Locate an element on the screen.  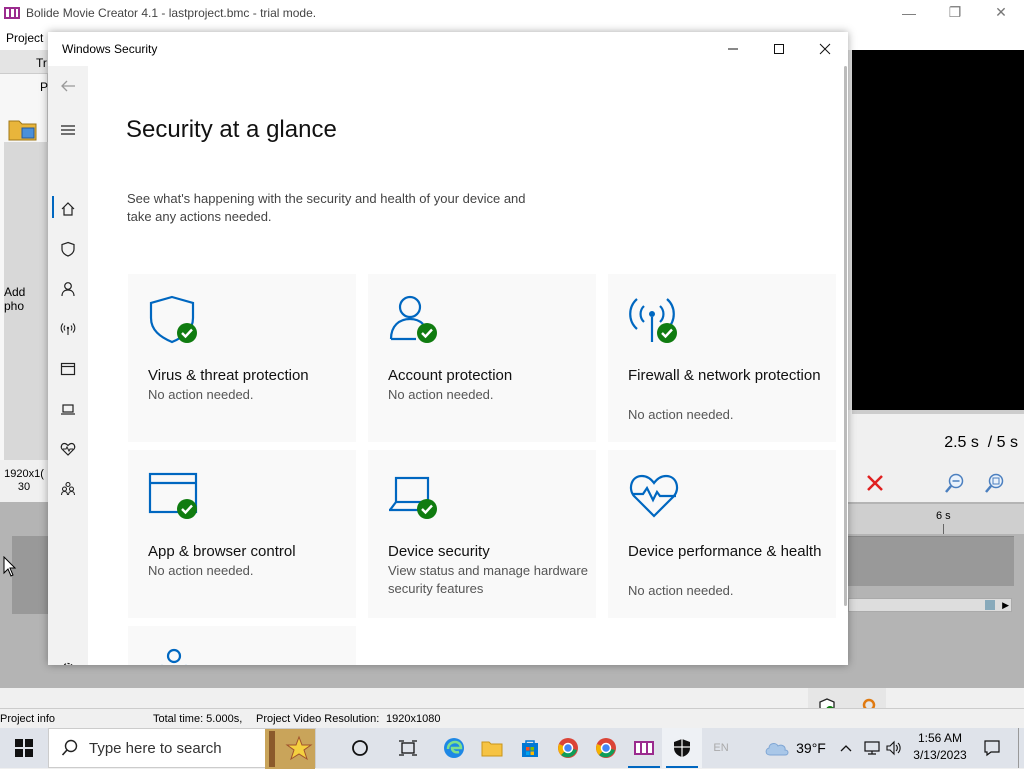
nav-family-options is located at coordinates (68, 489).